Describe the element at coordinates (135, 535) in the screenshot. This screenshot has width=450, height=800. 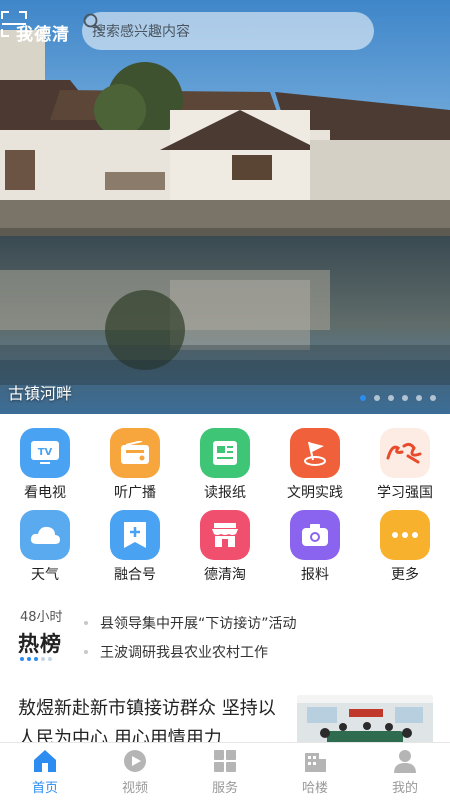
I see `add-doc-icon` at that location.